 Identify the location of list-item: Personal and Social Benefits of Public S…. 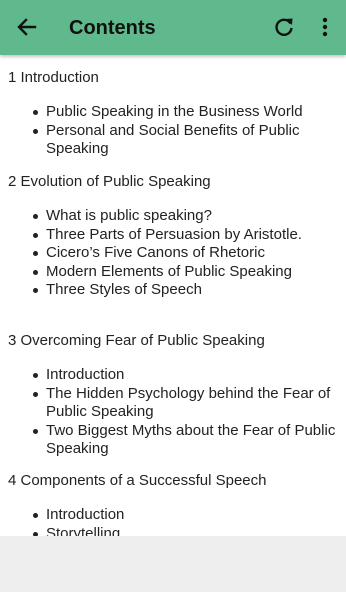
(175, 140).